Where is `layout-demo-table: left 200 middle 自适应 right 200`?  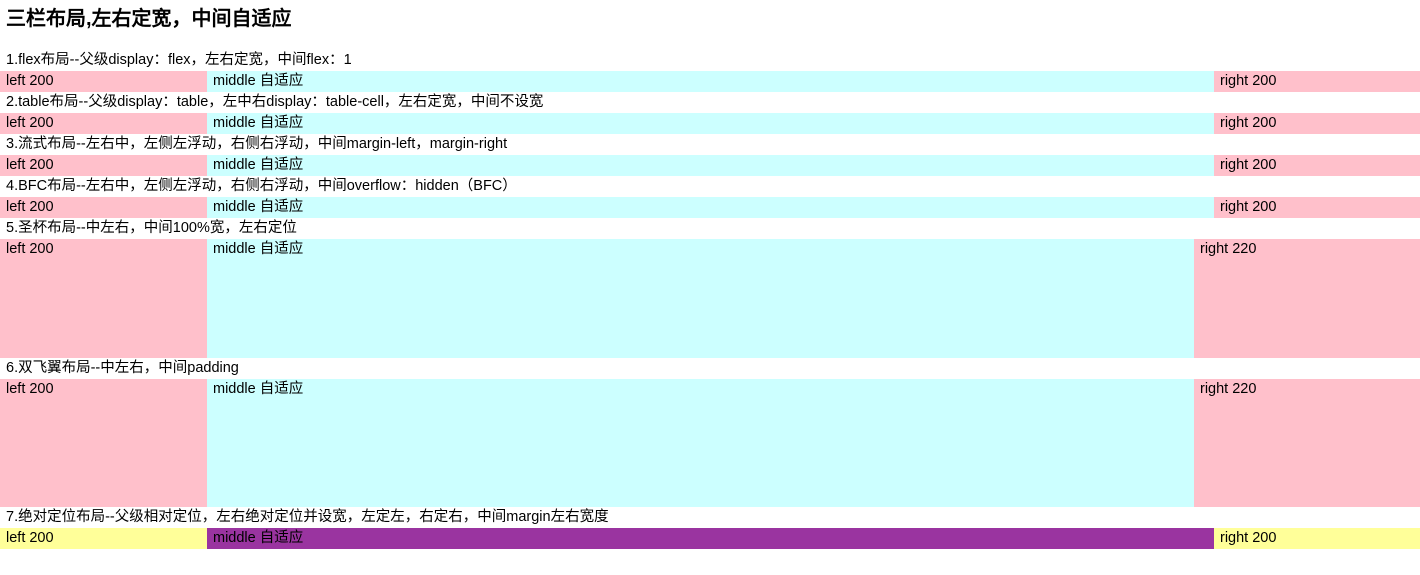 layout-demo-table: left 200 middle 自适应 right 200 is located at coordinates (710, 123).